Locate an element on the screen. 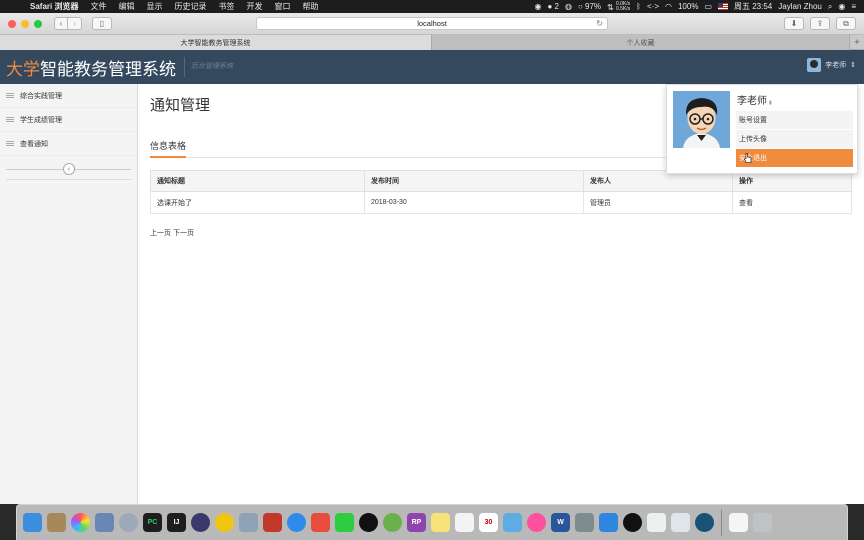 Image resolution: width=864 pixels, height=540 pixels. prev-page-link: 上一页 is located at coordinates (160, 233).